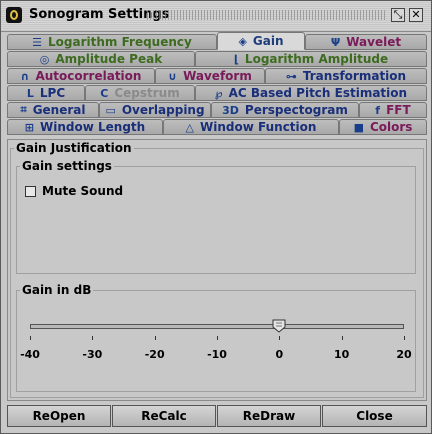 The height and width of the screenshot is (434, 432). I want to click on slider-track, so click(217, 326).